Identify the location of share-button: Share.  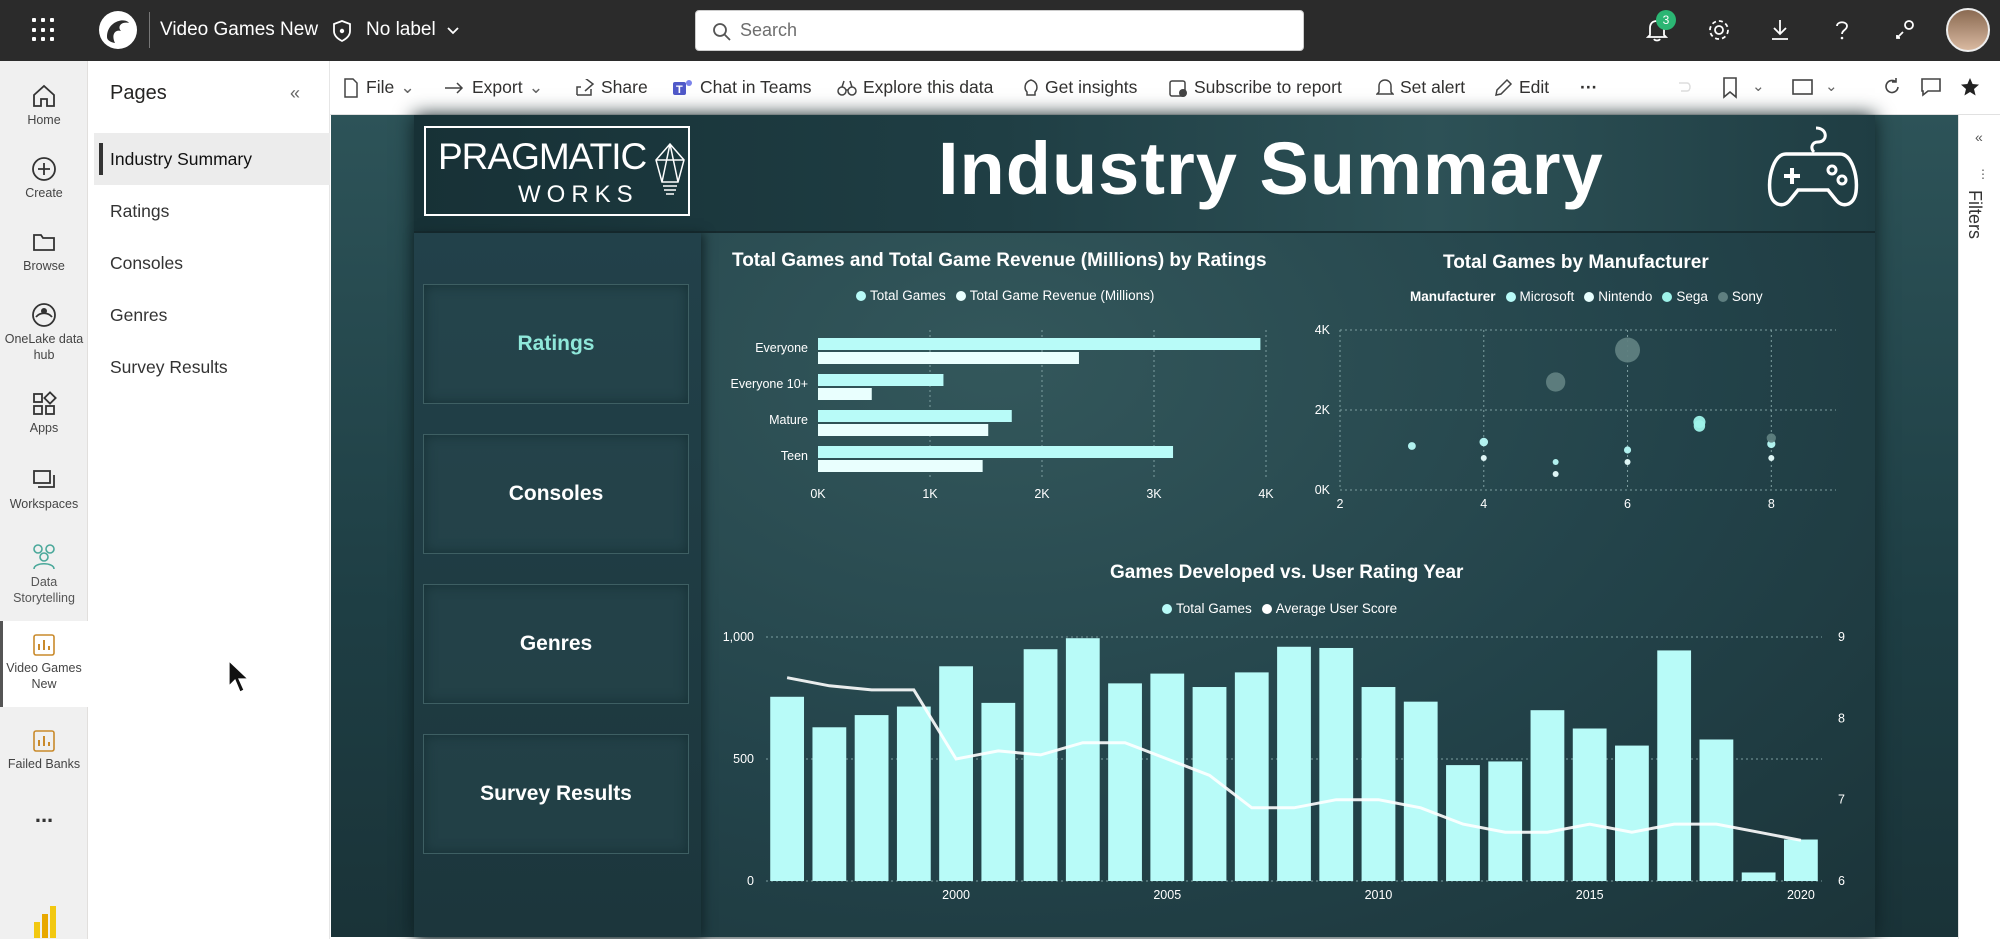
(611, 87).